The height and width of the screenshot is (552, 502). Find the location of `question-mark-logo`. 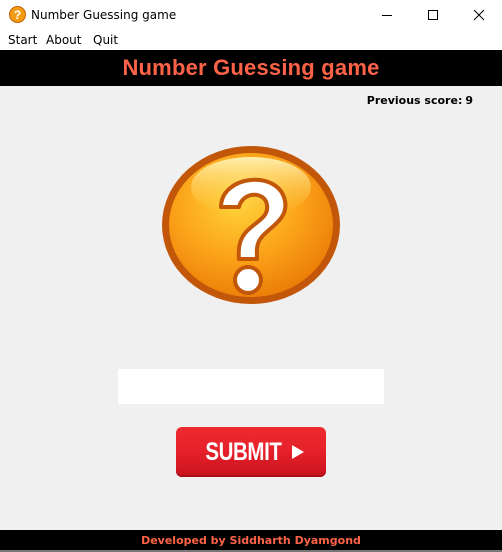

question-mark-logo is located at coordinates (251, 225).